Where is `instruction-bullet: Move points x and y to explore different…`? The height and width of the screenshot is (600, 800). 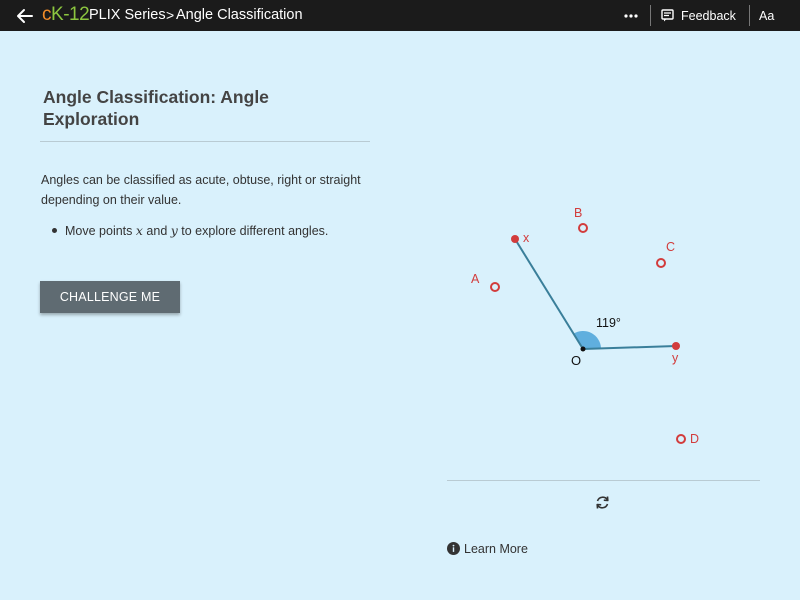 instruction-bullet: Move points x and y to explore different… is located at coordinates (190, 231).